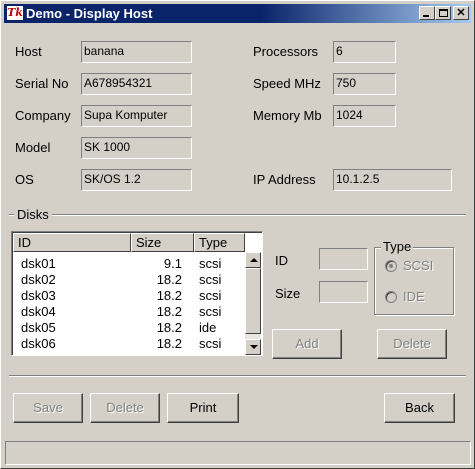 This screenshot has height=469, width=475. What do you see at coordinates (89, 13) in the screenshot?
I see `window-title: Demo - Display Host` at bounding box center [89, 13].